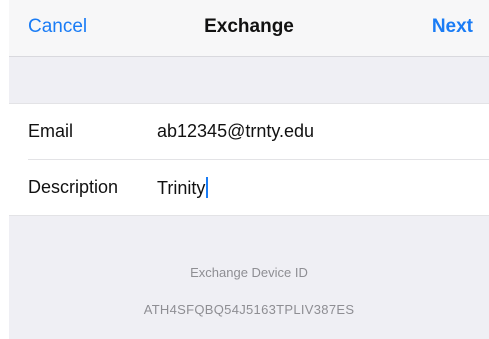 Image resolution: width=489 pixels, height=339 pixels. Describe the element at coordinates (181, 188) in the screenshot. I see `description-value: Trinity` at that location.